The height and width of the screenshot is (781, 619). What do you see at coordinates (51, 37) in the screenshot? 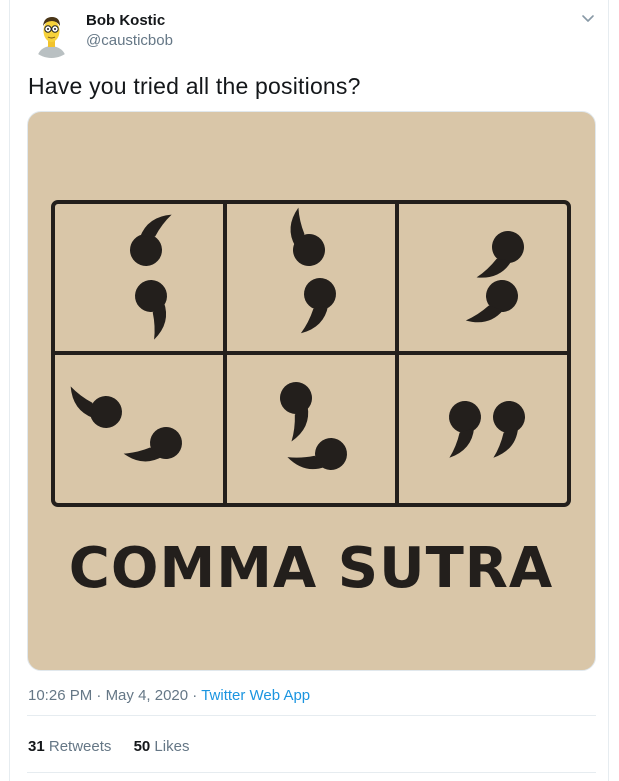
I see `cartoon-avatar-icon` at bounding box center [51, 37].